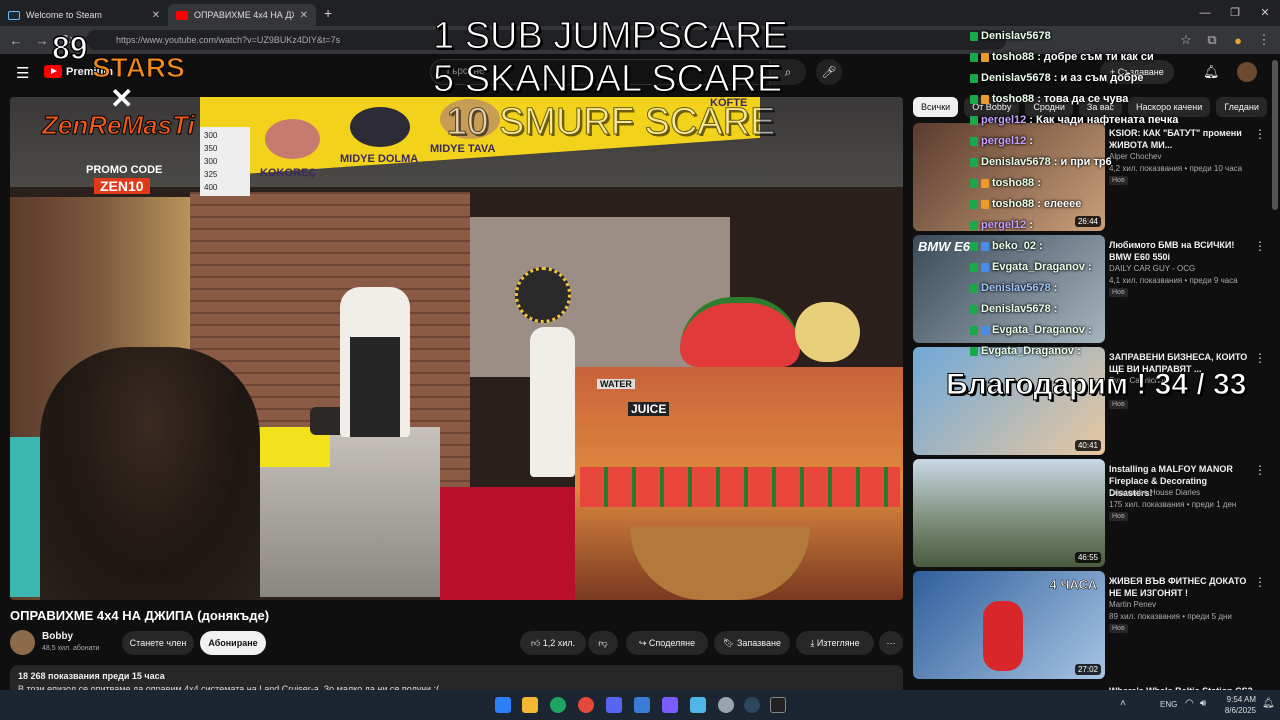 Image resolution: width=1280 pixels, height=720 pixels. Describe the element at coordinates (1095, 57) in the screenshot. I see `chat-message: : добре съм ти как си` at that location.